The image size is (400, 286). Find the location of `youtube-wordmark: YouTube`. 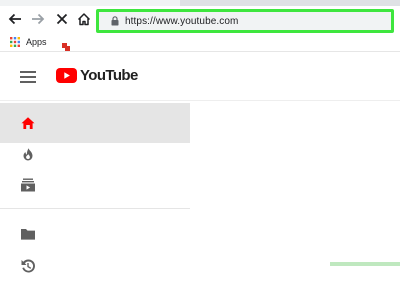

youtube-wordmark: YouTube is located at coordinates (109, 75).